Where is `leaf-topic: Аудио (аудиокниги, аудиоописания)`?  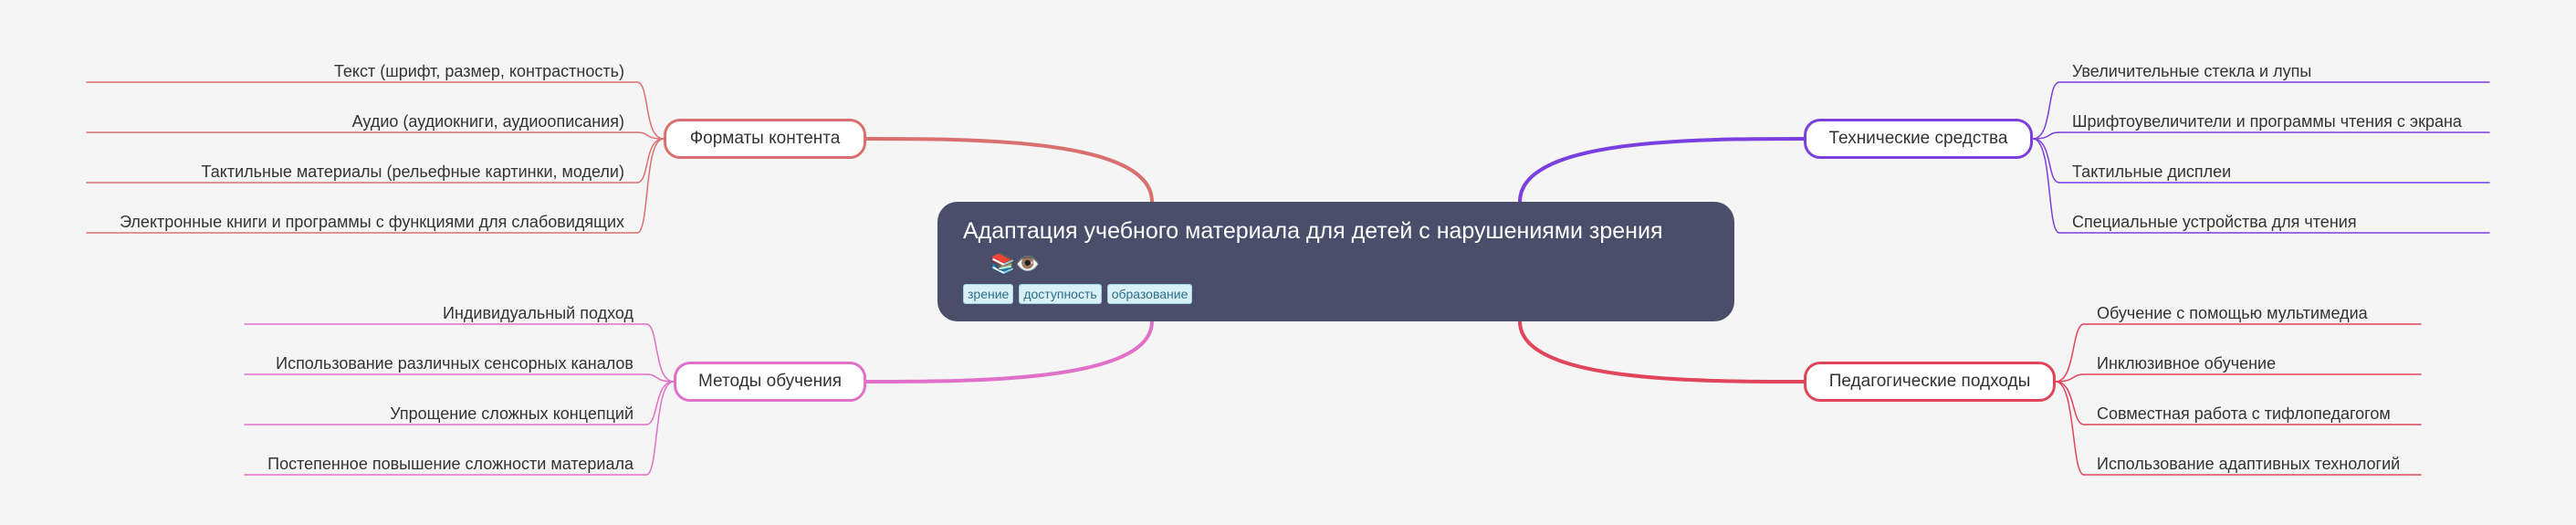 leaf-topic: Аудио (аудиокниги, аудиоописания) is located at coordinates (488, 121).